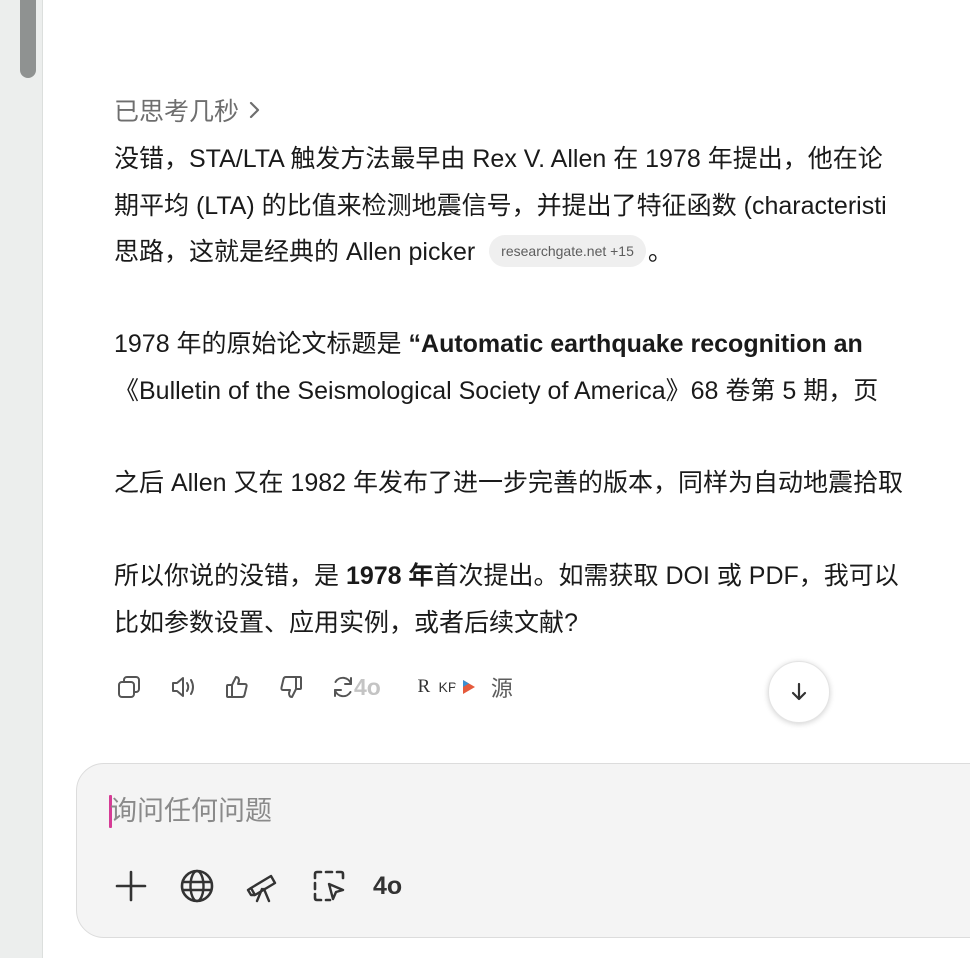 The width and height of the screenshot is (970, 958). I want to click on sources-button: R KP 源, so click(461, 687).